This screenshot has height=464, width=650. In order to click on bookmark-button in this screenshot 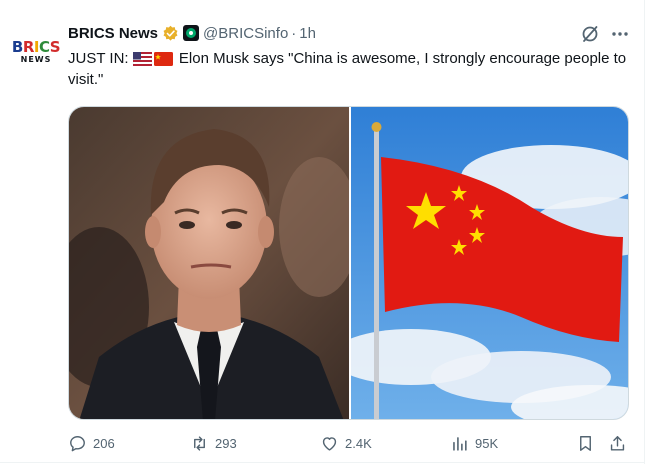, I will do `click(585, 443)`.